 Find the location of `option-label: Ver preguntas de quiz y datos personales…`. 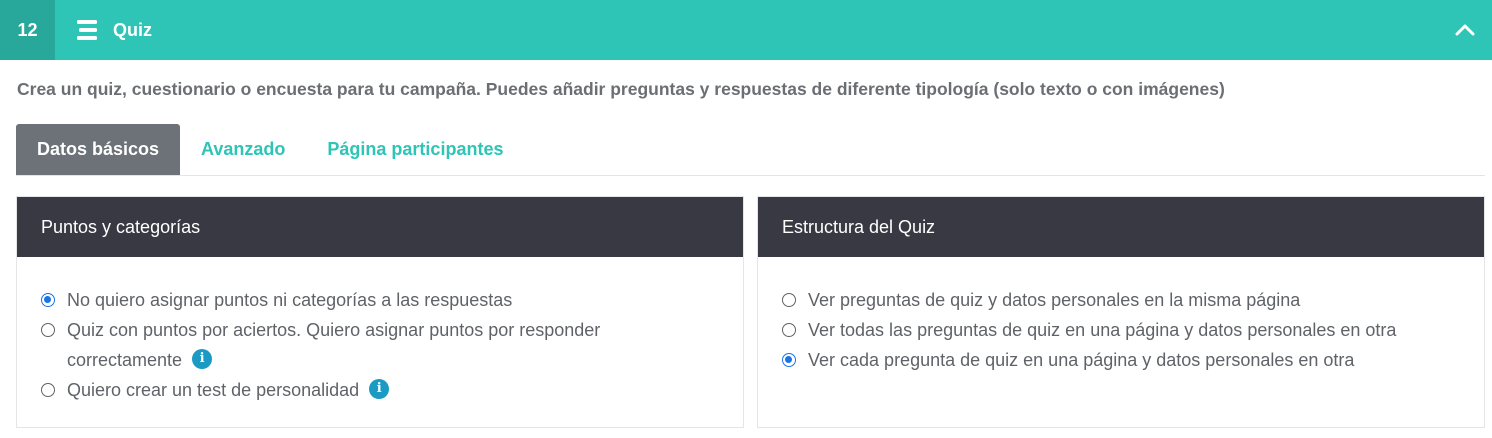

option-label: Ver preguntas de quiz y datos personales… is located at coordinates (1054, 300).